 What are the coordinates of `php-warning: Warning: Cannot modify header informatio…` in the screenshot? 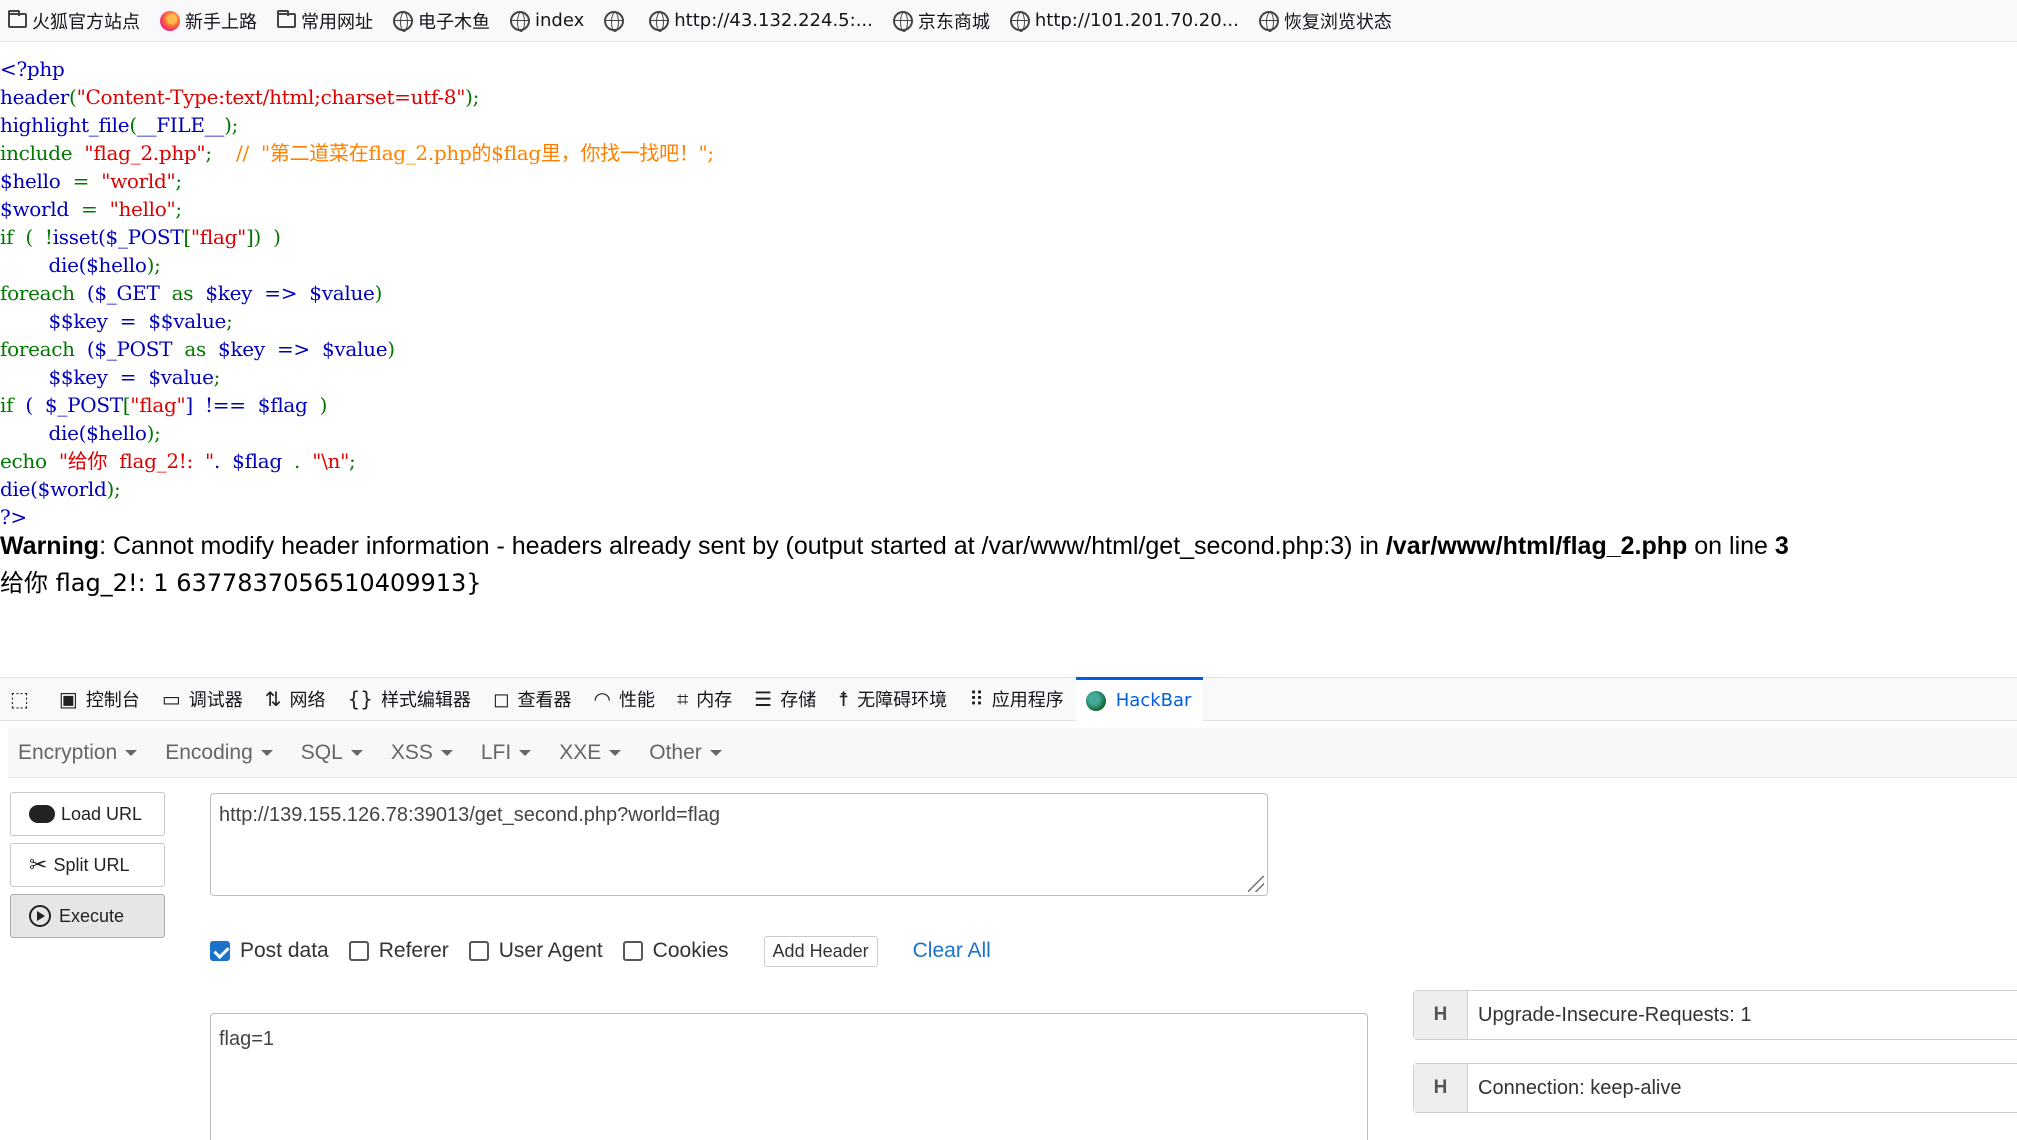 It's located at (894, 546).